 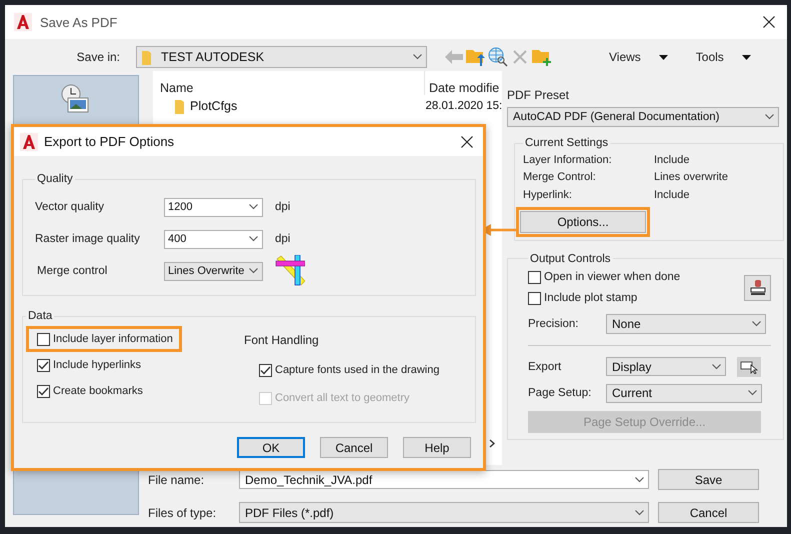 I want to click on setting-label: Merge Control:, so click(x=560, y=177).